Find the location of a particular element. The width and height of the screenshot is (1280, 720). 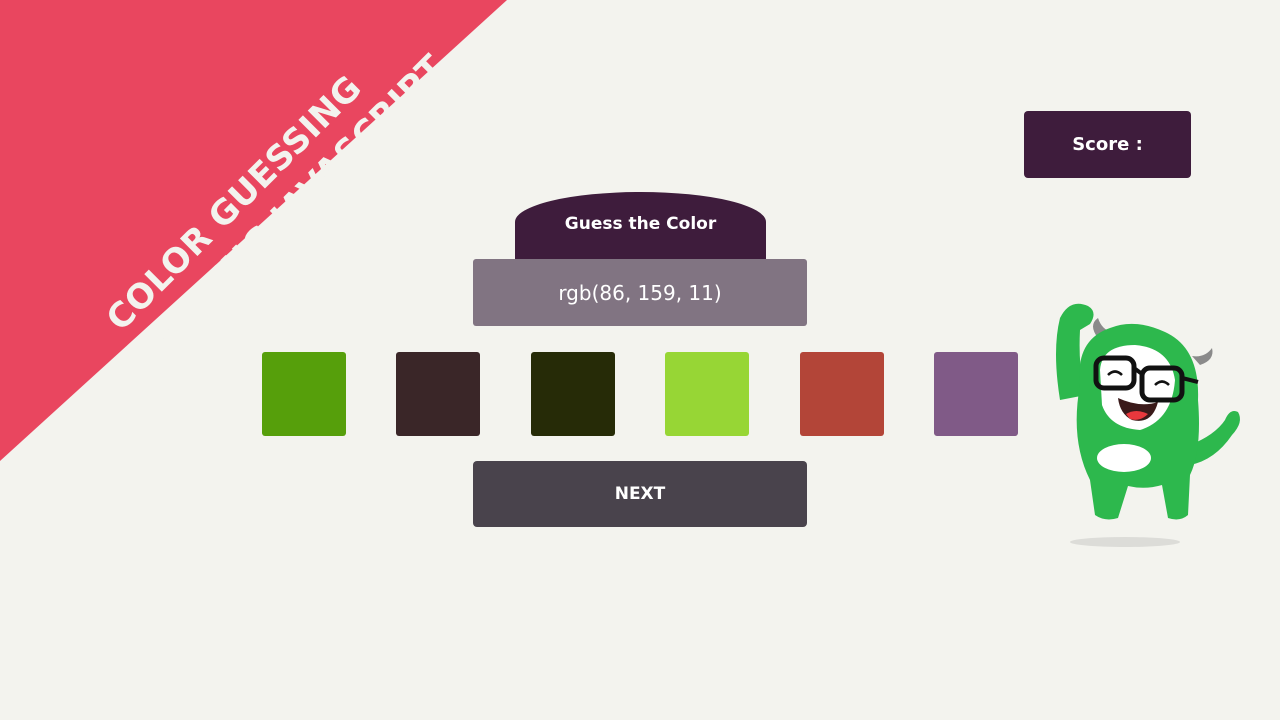

game-title: Guess the Color is located at coordinates (640, 224).